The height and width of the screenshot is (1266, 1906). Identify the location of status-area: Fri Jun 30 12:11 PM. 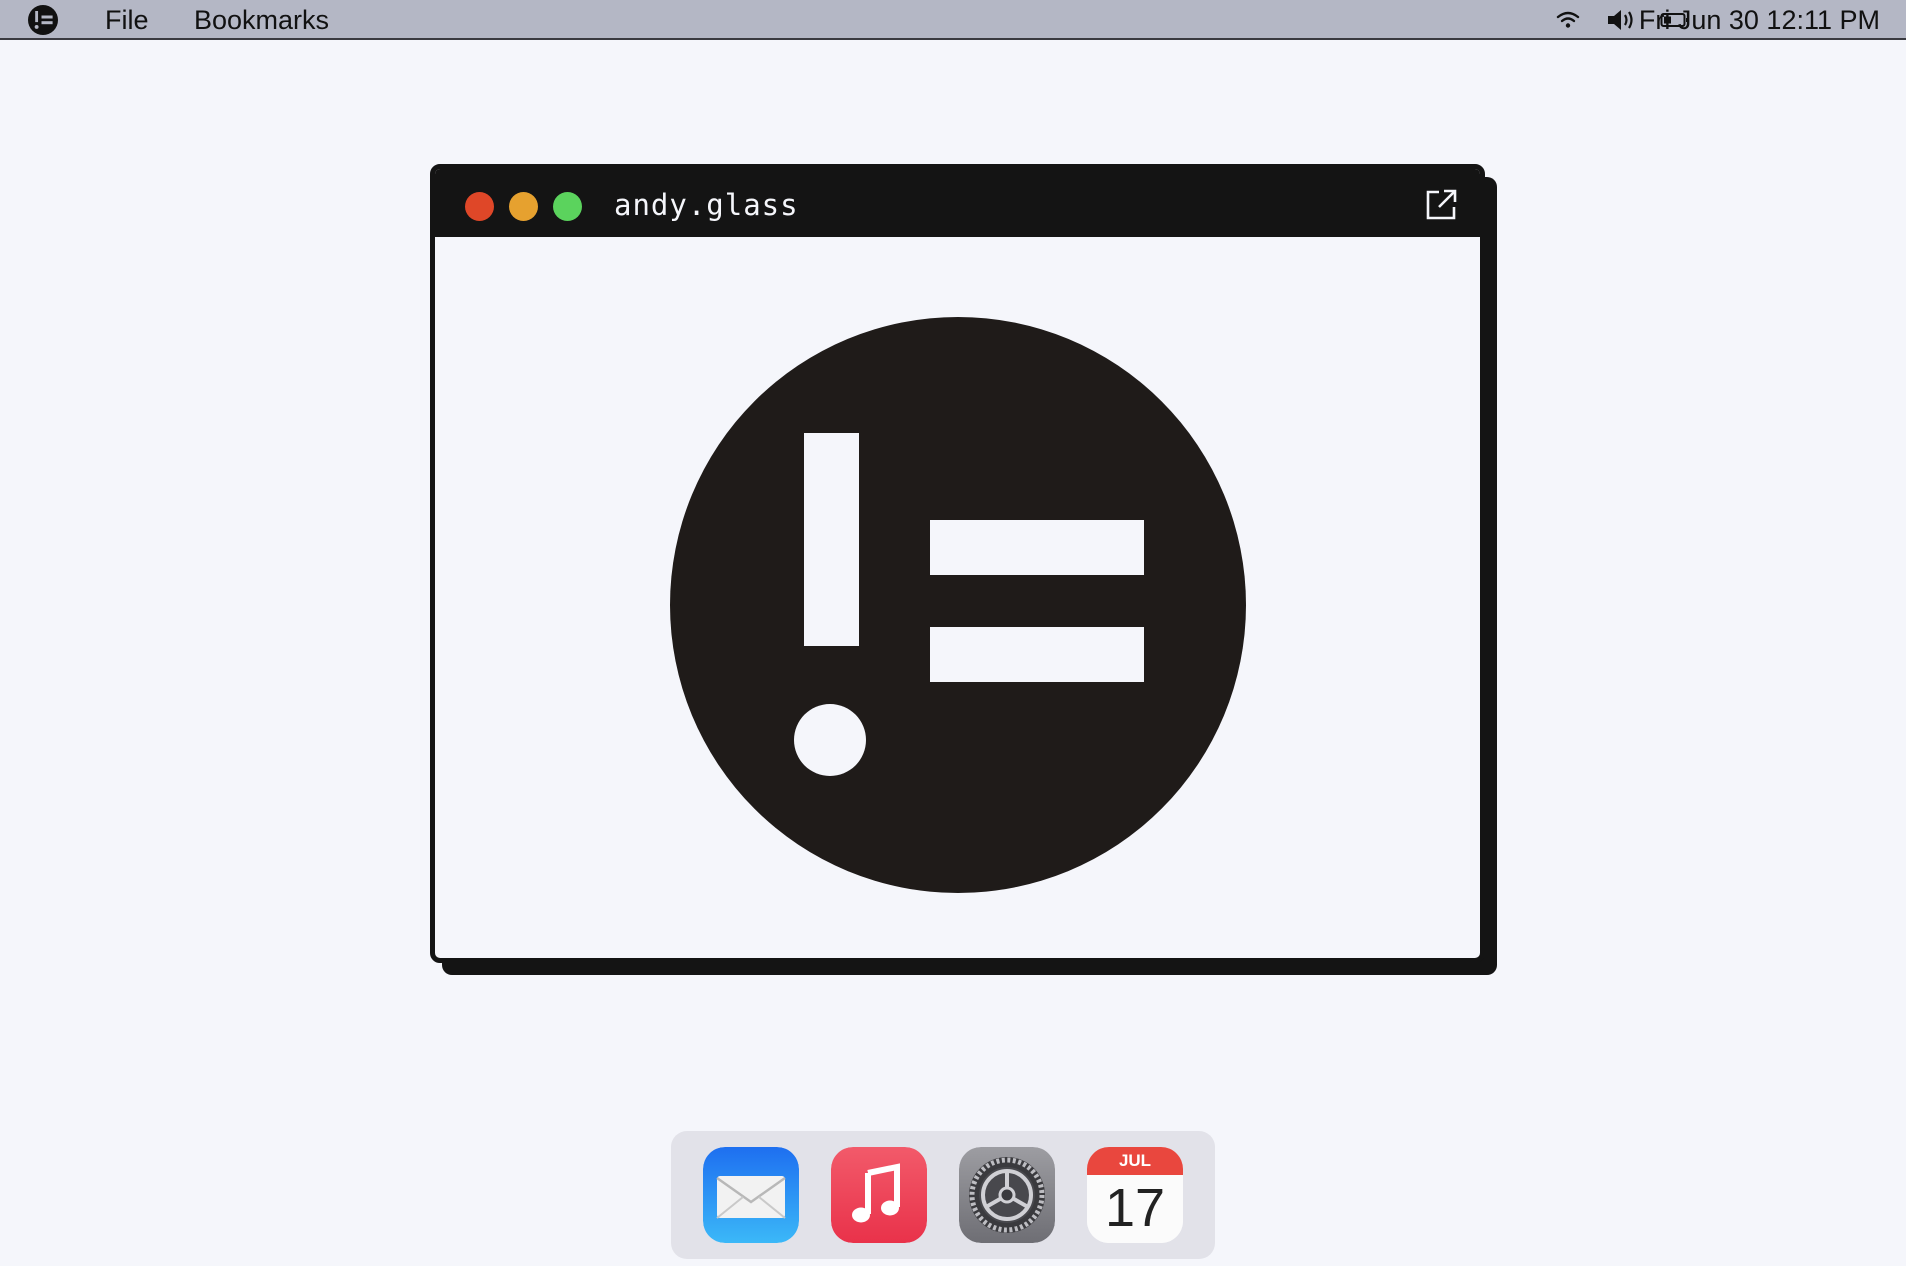
(1696, 20).